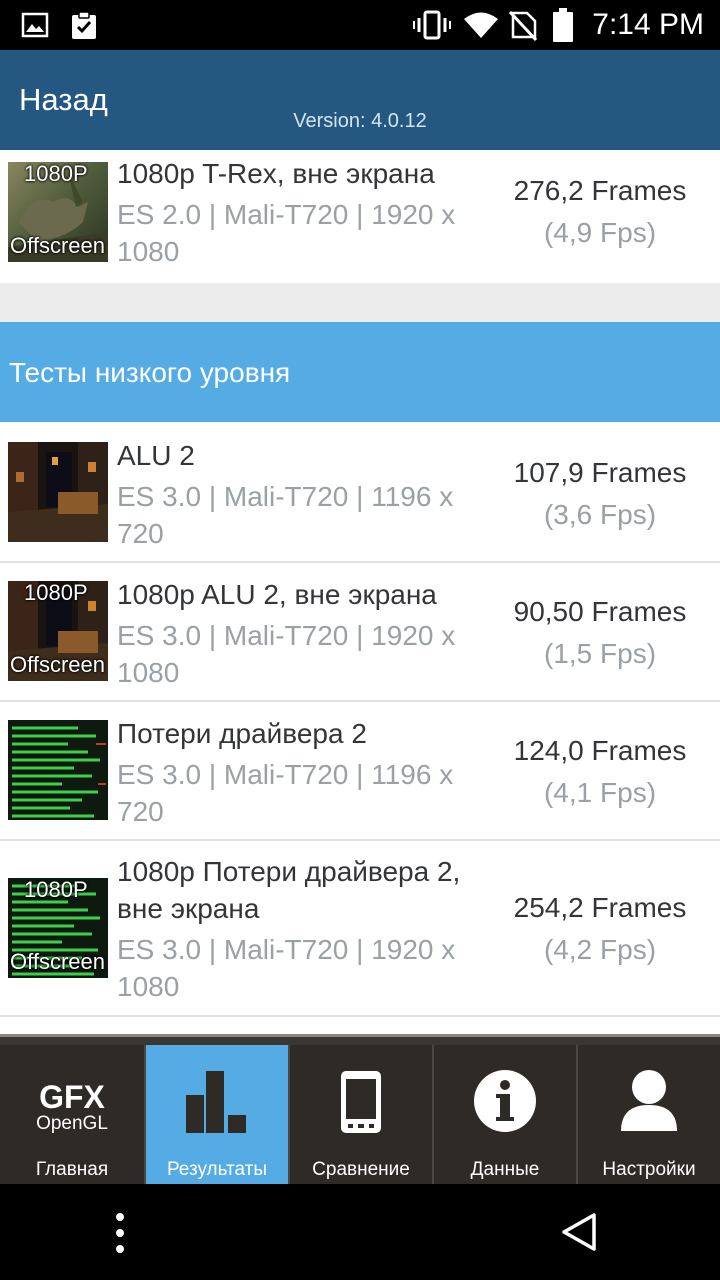  I want to click on tab-results: Результаты, so click(216, 1116).